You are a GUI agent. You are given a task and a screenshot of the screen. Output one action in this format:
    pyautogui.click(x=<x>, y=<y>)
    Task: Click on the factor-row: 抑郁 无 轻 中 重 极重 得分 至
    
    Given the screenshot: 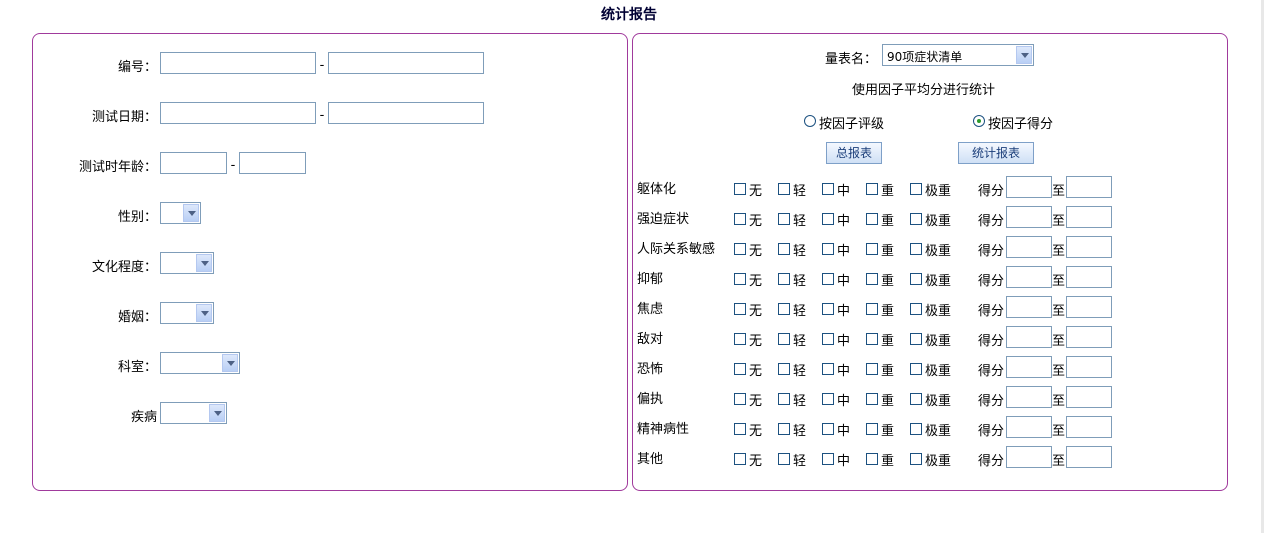 What is the action you would take?
    pyautogui.click(x=930, y=278)
    